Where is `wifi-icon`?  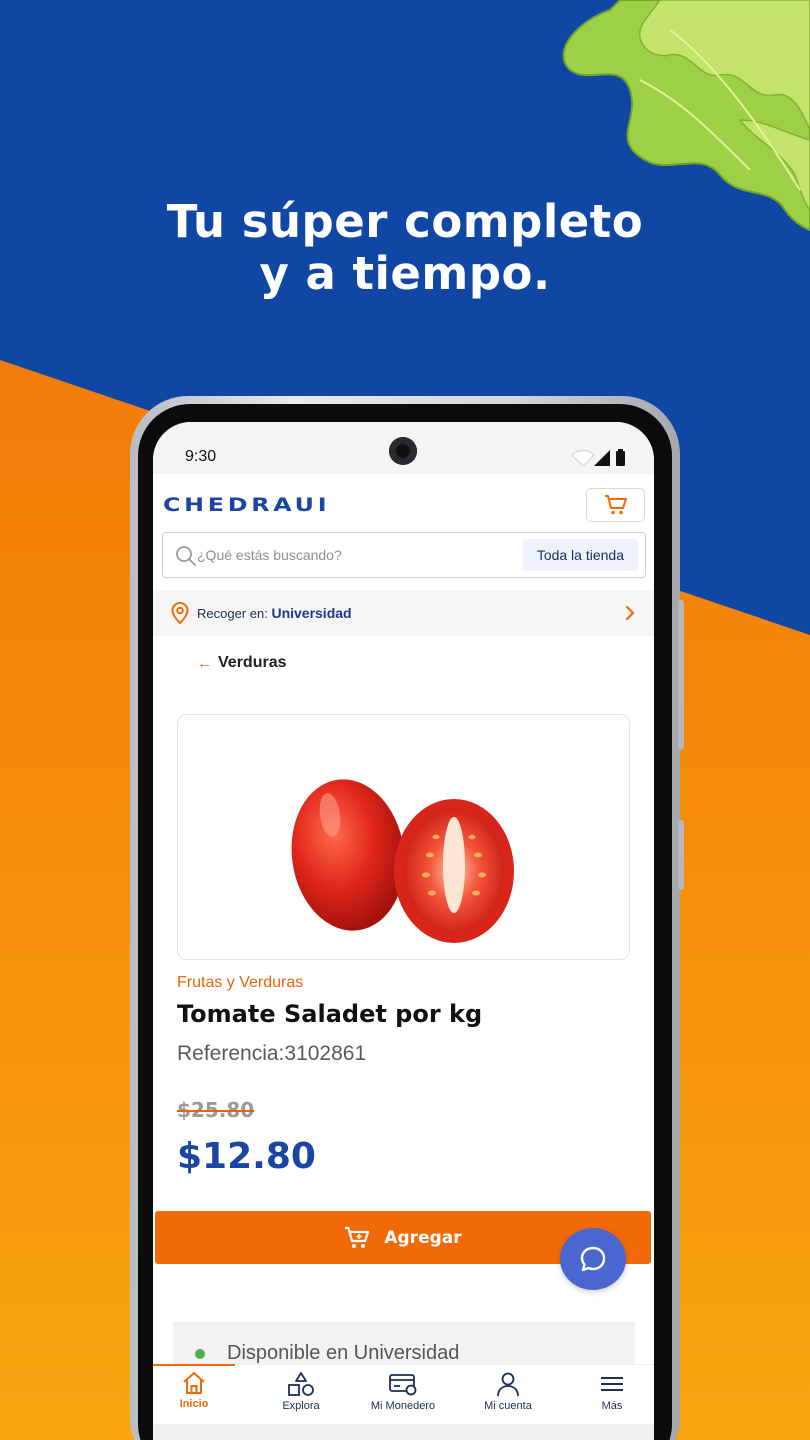 wifi-icon is located at coordinates (583, 458).